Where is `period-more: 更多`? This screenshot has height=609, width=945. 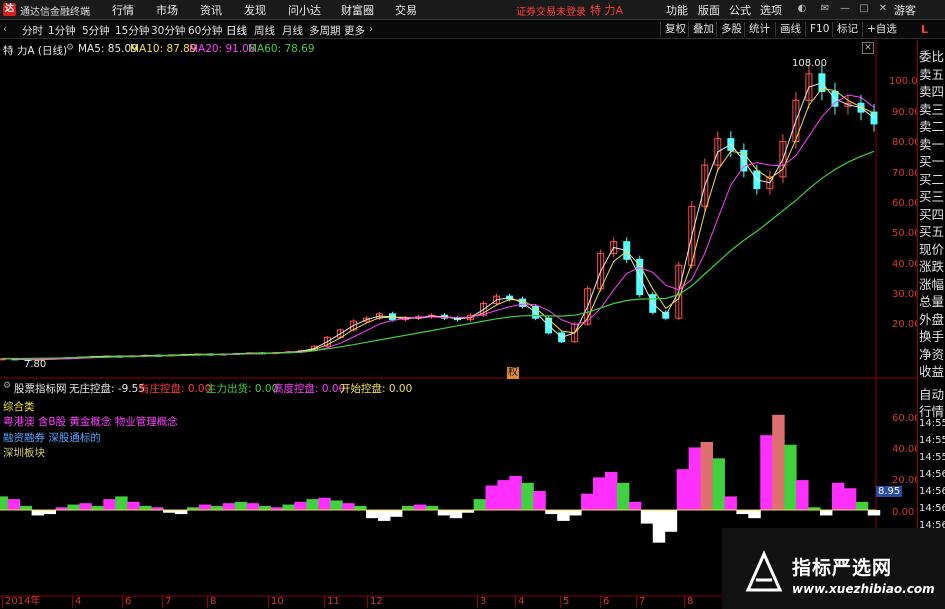 period-more: 更多 is located at coordinates (354, 30).